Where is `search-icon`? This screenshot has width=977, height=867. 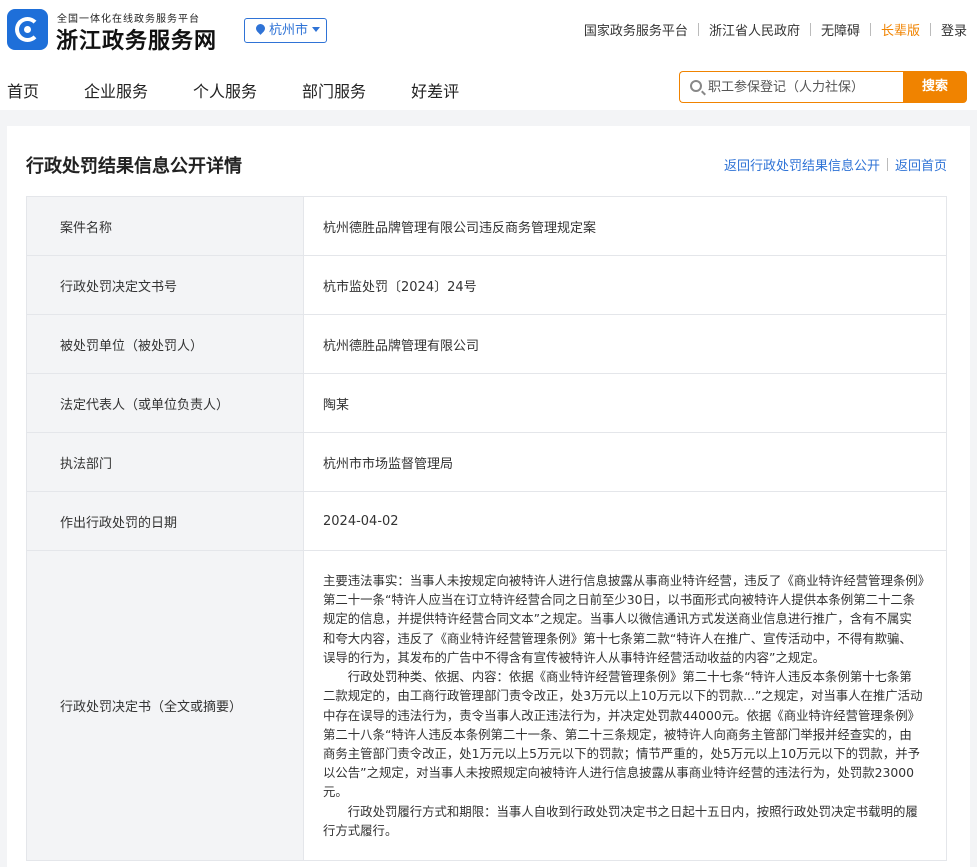 search-icon is located at coordinates (696, 86).